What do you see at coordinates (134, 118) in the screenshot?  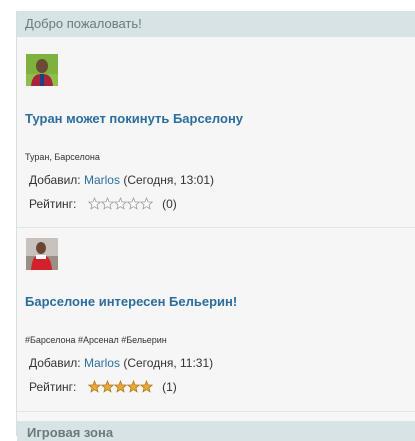 I see `news-title-link: Туран может покинуть Барселону` at bounding box center [134, 118].